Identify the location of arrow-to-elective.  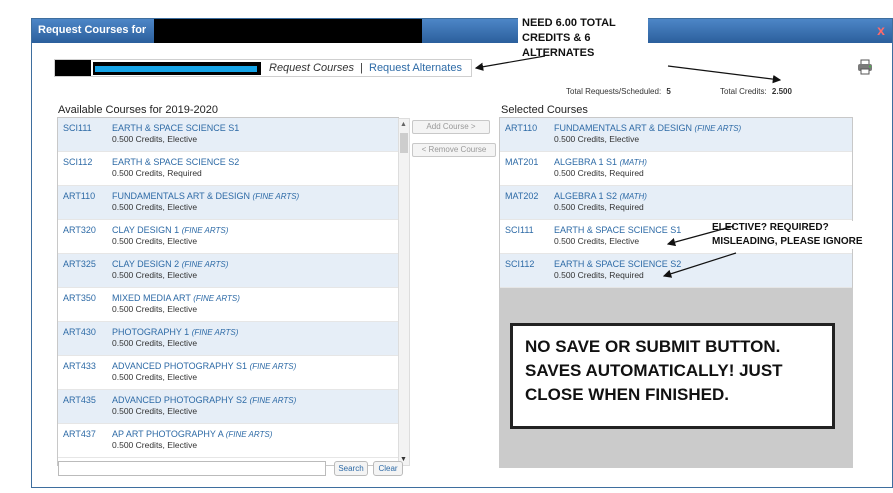
(700, 236).